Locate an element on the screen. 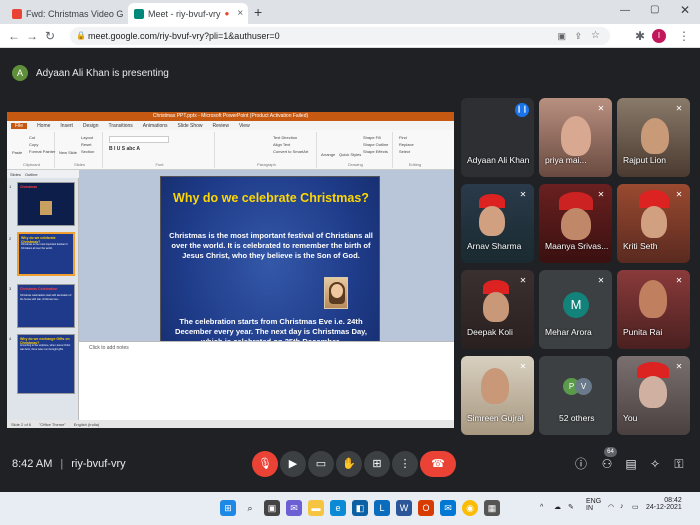 The height and width of the screenshot is (525, 700). participant-tile: ✕ Arnav Sharma is located at coordinates (497, 223).